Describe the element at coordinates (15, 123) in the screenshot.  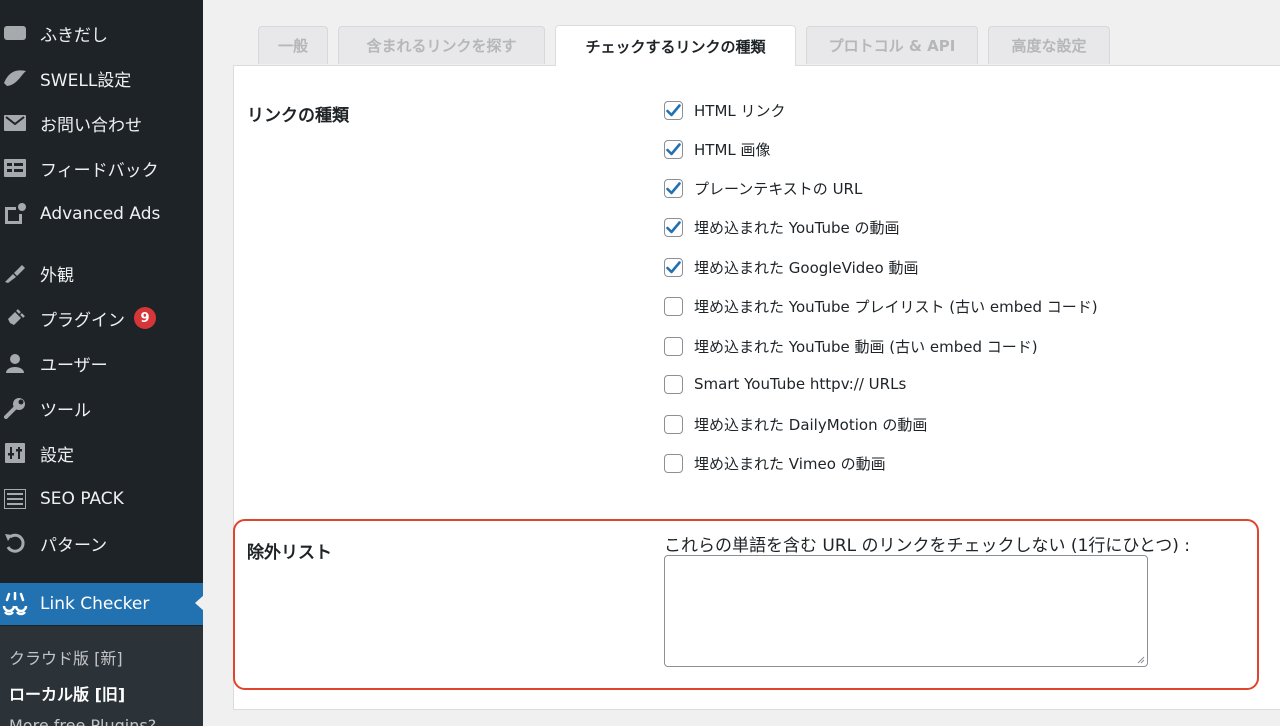
I see `mail-icon` at that location.